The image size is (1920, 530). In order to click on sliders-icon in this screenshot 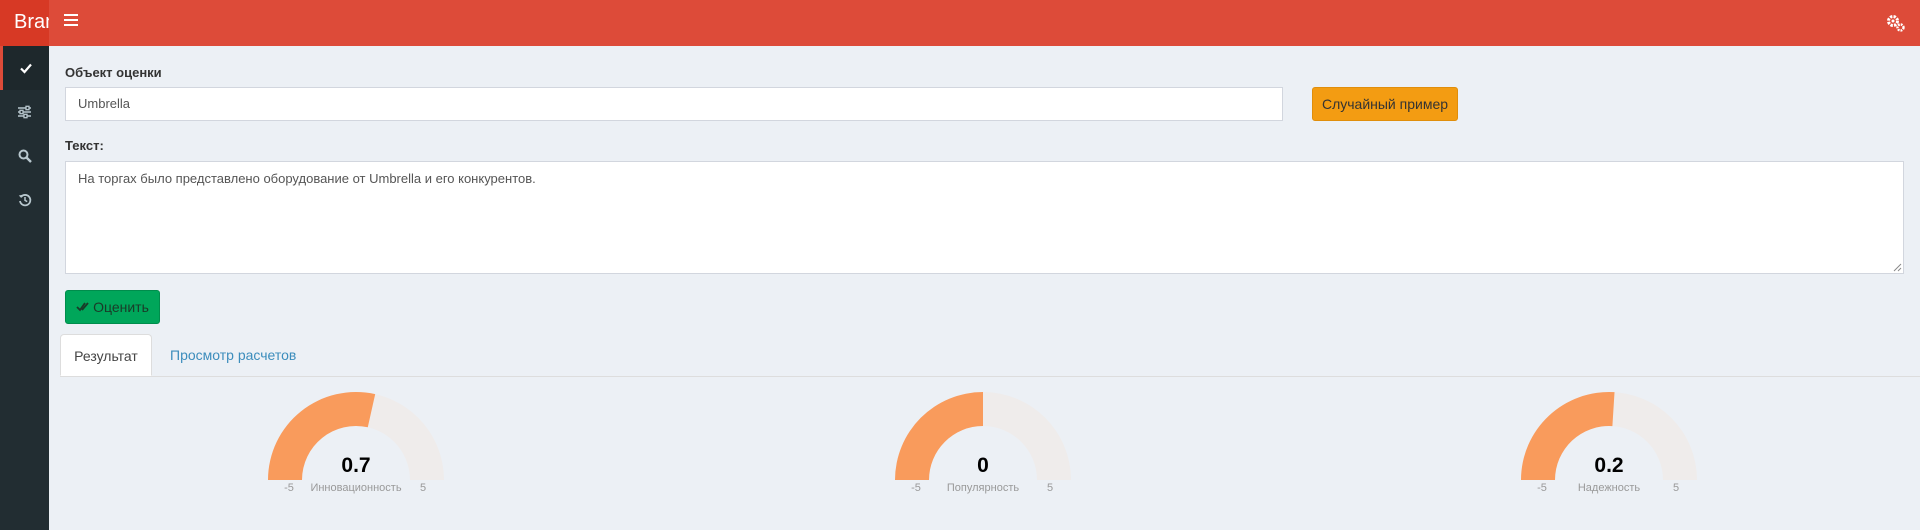, I will do `click(24, 112)`.